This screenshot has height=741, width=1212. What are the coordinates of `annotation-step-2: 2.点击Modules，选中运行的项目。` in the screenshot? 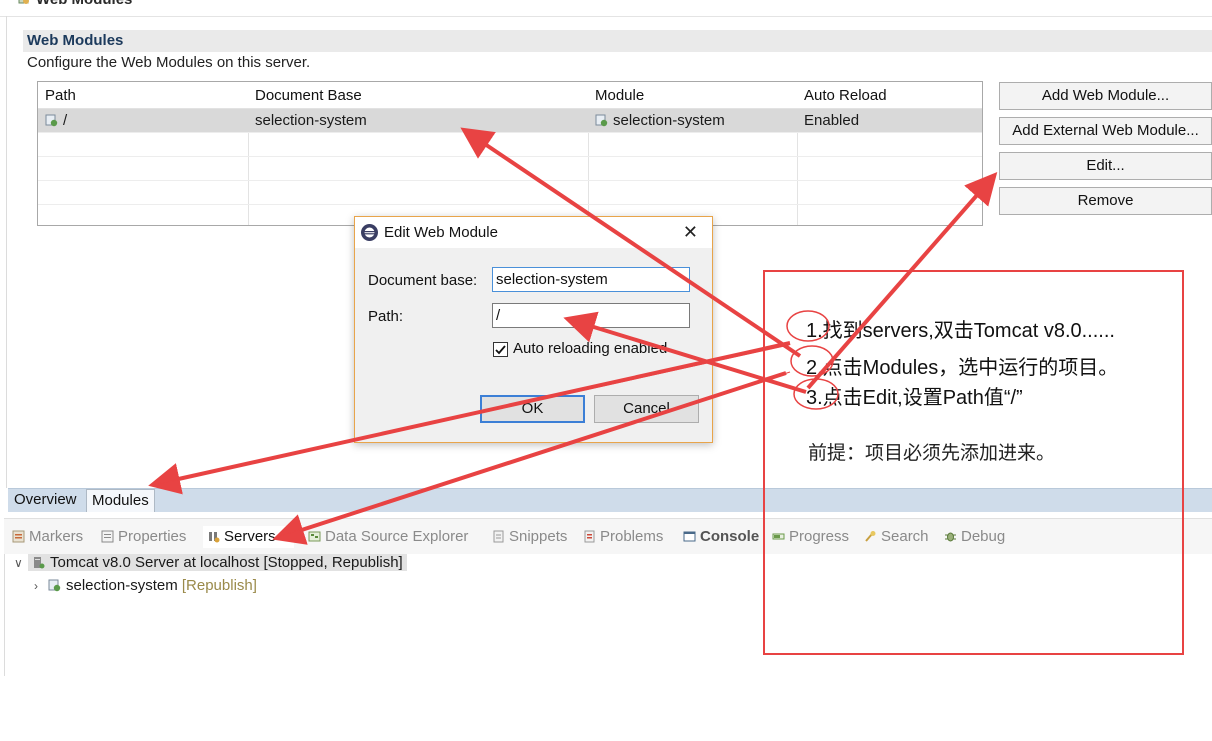 It's located at (962, 368).